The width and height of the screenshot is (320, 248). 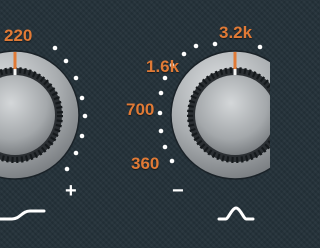 I want to click on filter-shape-icons, so click(x=127, y=213).